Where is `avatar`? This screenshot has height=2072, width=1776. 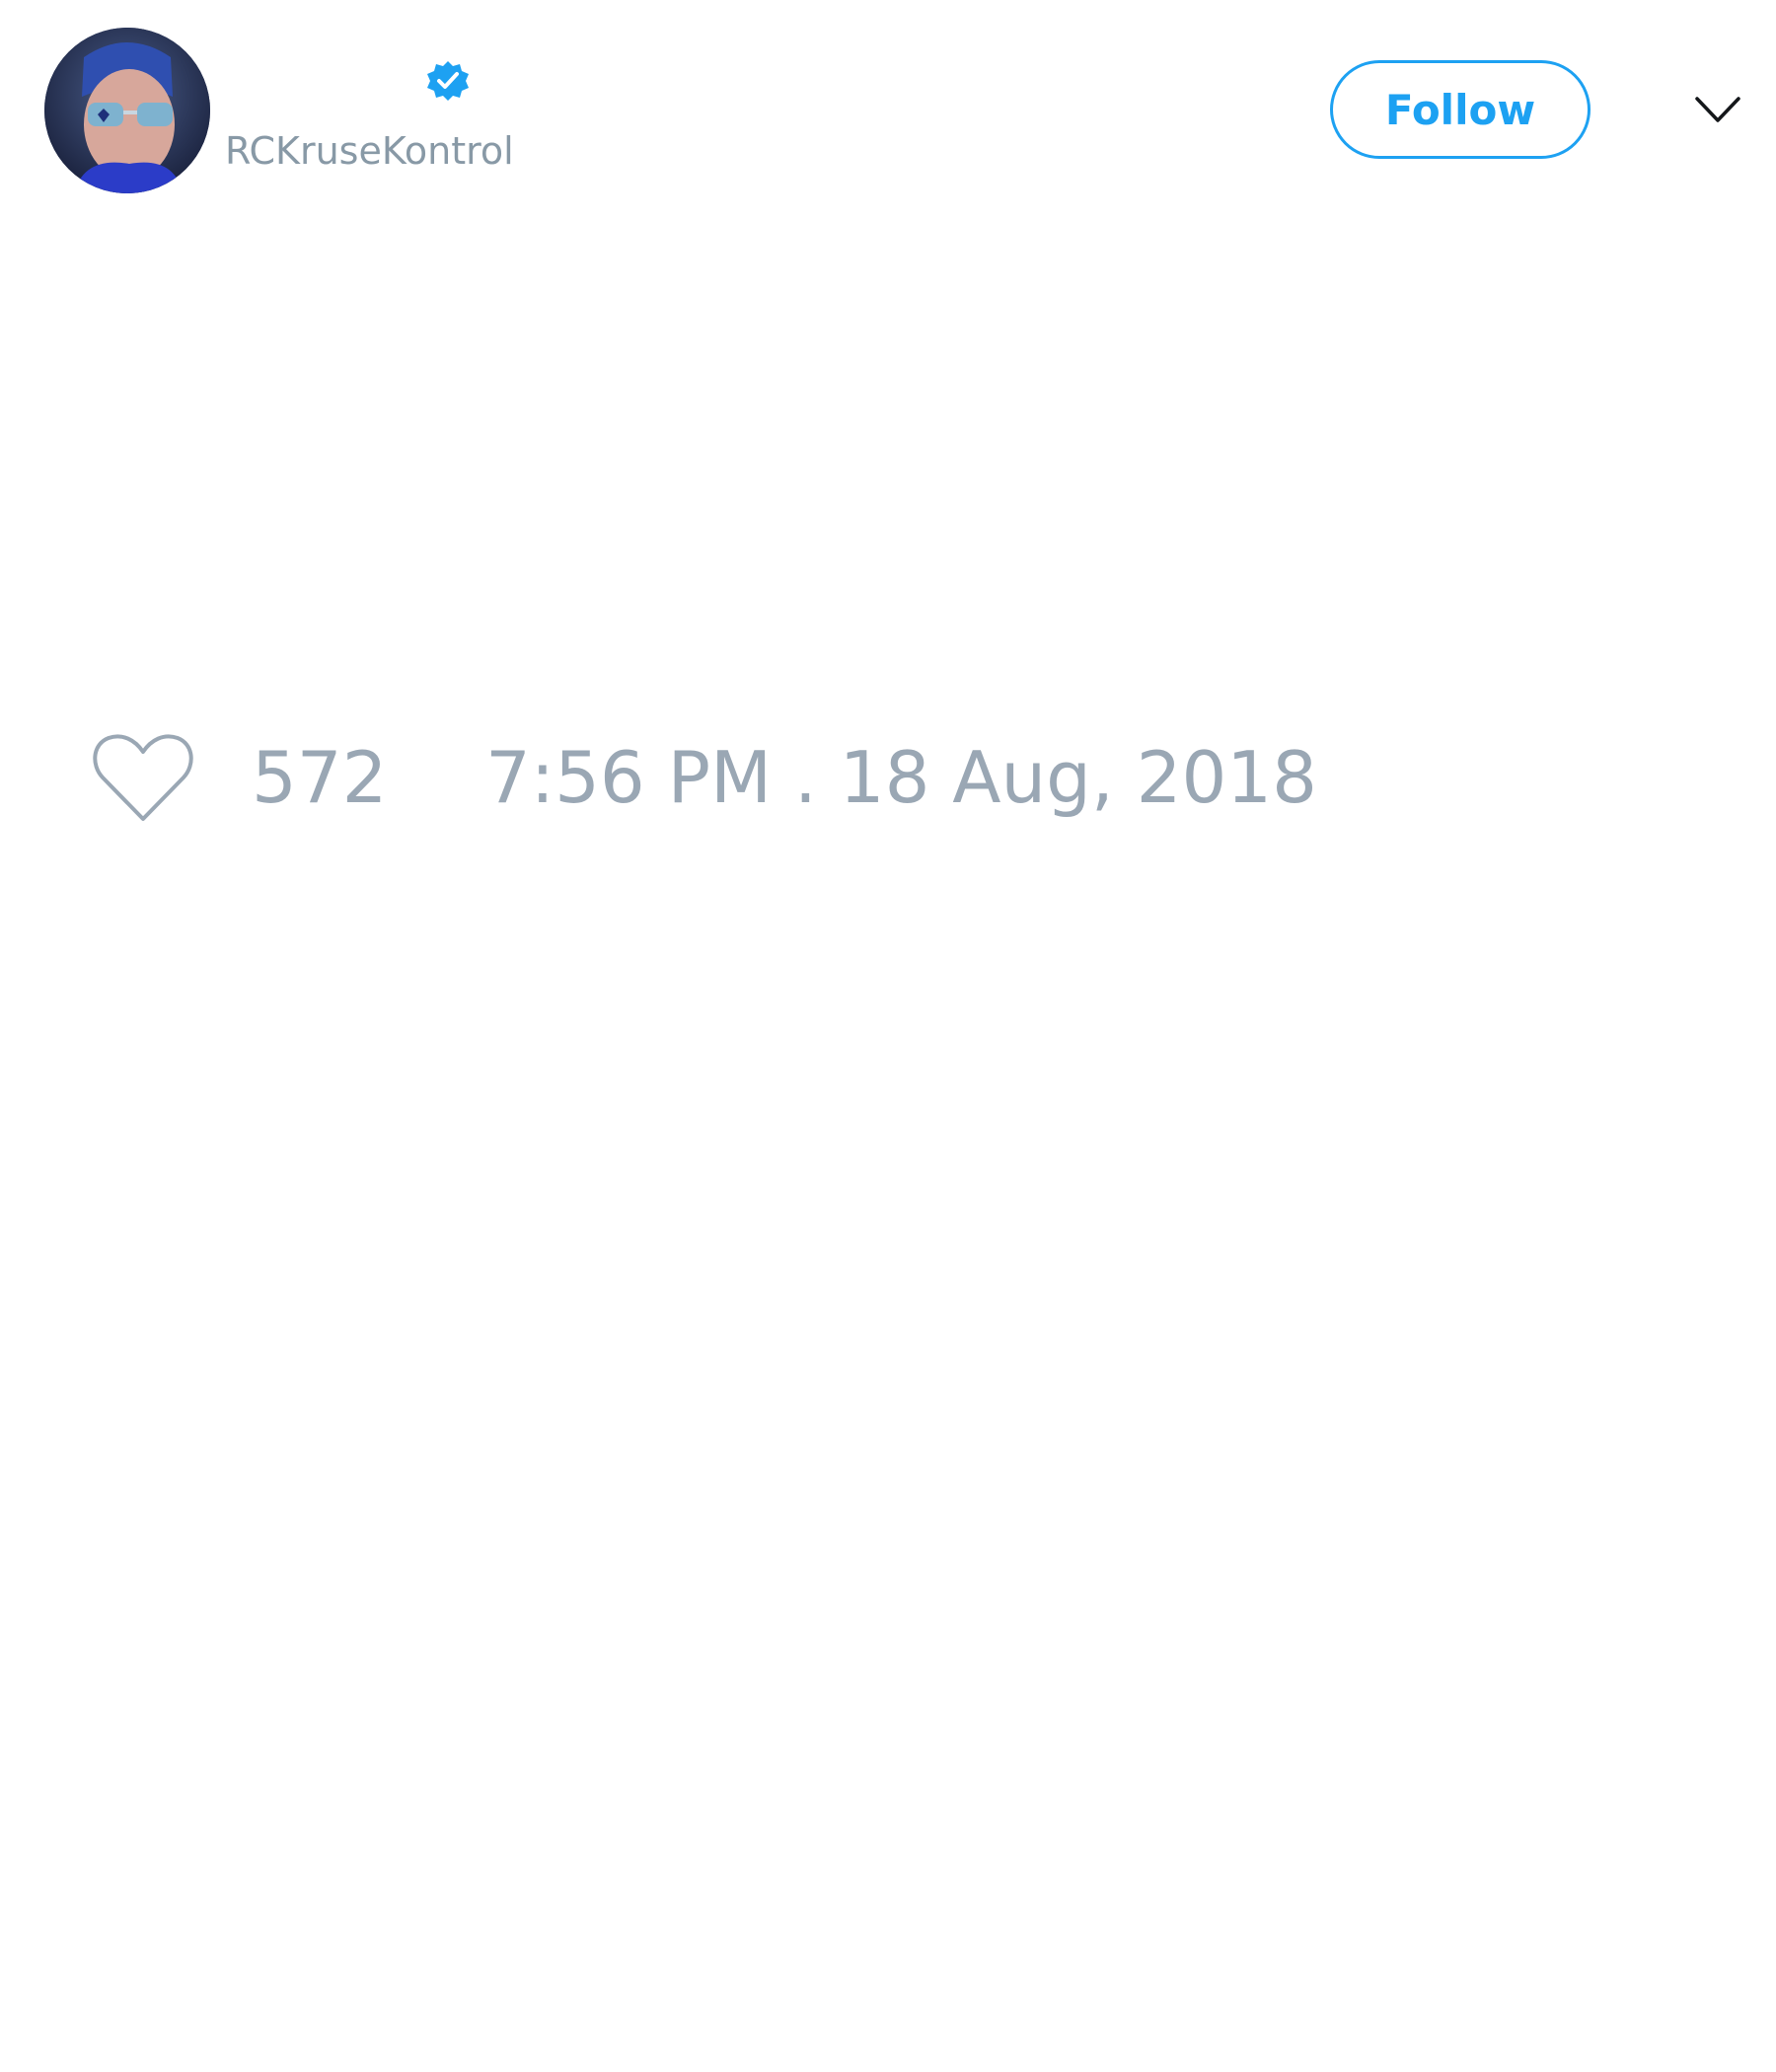 avatar is located at coordinates (127, 111).